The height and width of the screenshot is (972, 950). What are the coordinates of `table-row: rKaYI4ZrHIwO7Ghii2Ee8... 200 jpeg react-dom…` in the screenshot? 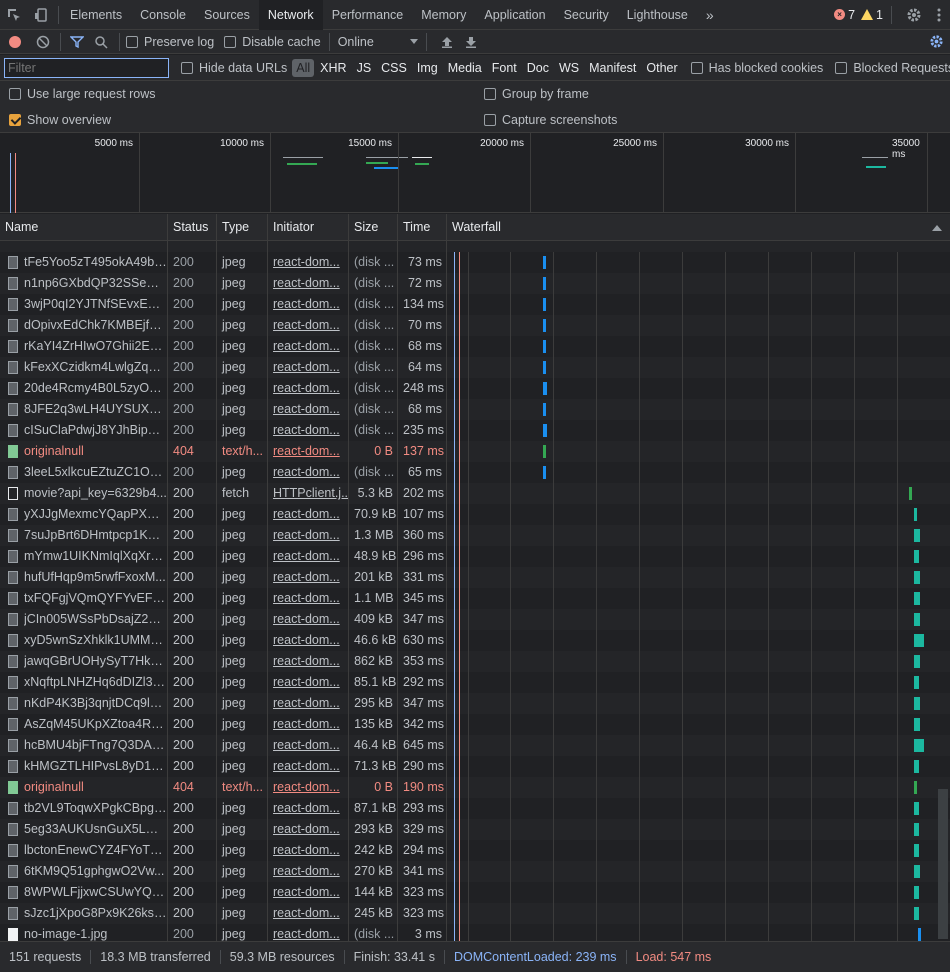 It's located at (475, 346).